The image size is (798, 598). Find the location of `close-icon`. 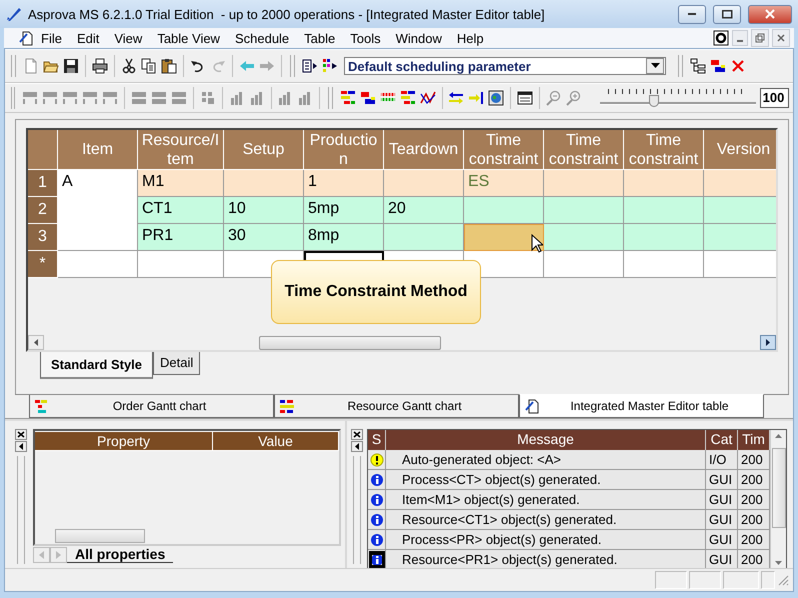

close-icon is located at coordinates (738, 66).